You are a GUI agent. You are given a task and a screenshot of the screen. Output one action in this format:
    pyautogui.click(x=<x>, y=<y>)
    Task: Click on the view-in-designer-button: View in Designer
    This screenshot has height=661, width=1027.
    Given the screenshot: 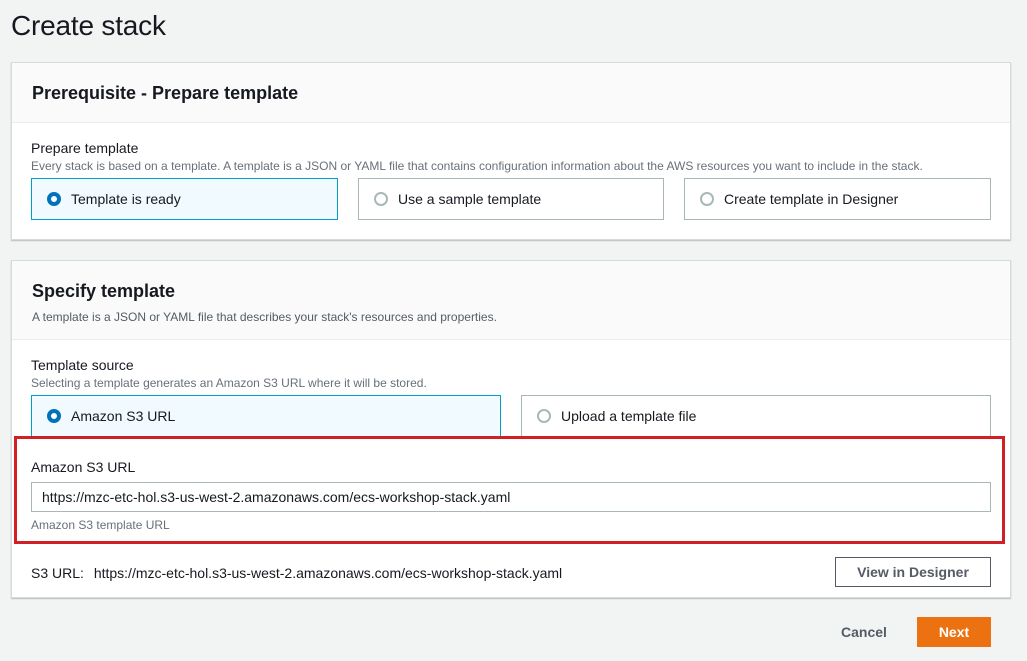 What is the action you would take?
    pyautogui.click(x=913, y=572)
    